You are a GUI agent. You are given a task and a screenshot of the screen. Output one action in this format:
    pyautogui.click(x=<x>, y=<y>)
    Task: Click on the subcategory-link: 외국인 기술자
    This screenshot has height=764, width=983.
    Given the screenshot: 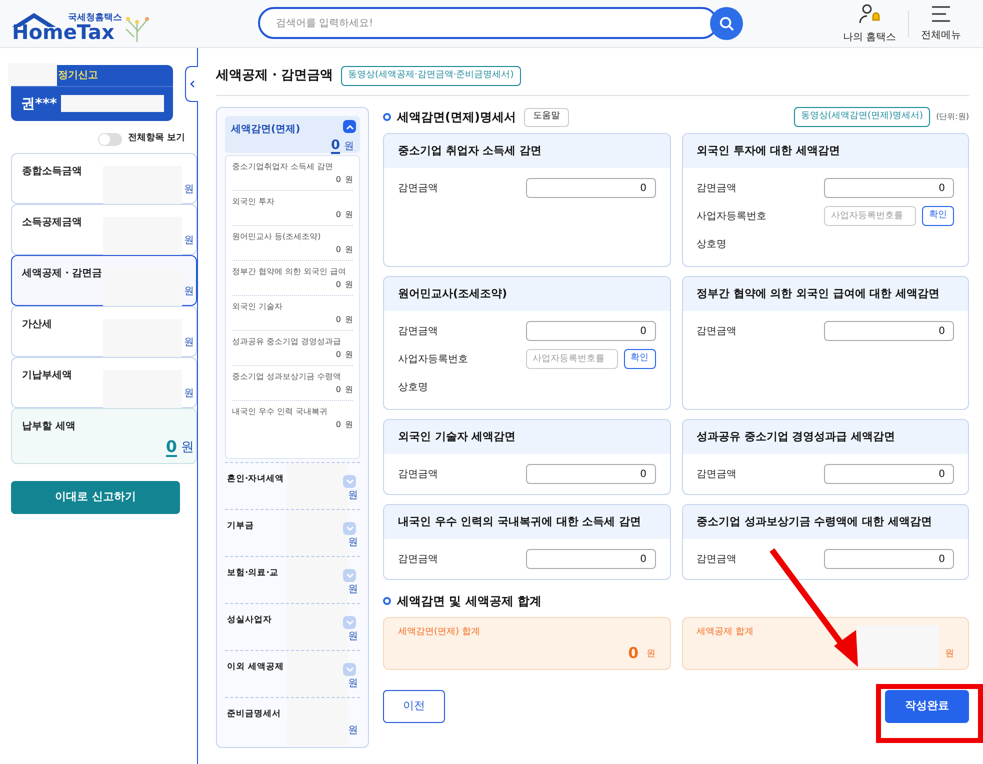 What is the action you would take?
    pyautogui.click(x=289, y=306)
    